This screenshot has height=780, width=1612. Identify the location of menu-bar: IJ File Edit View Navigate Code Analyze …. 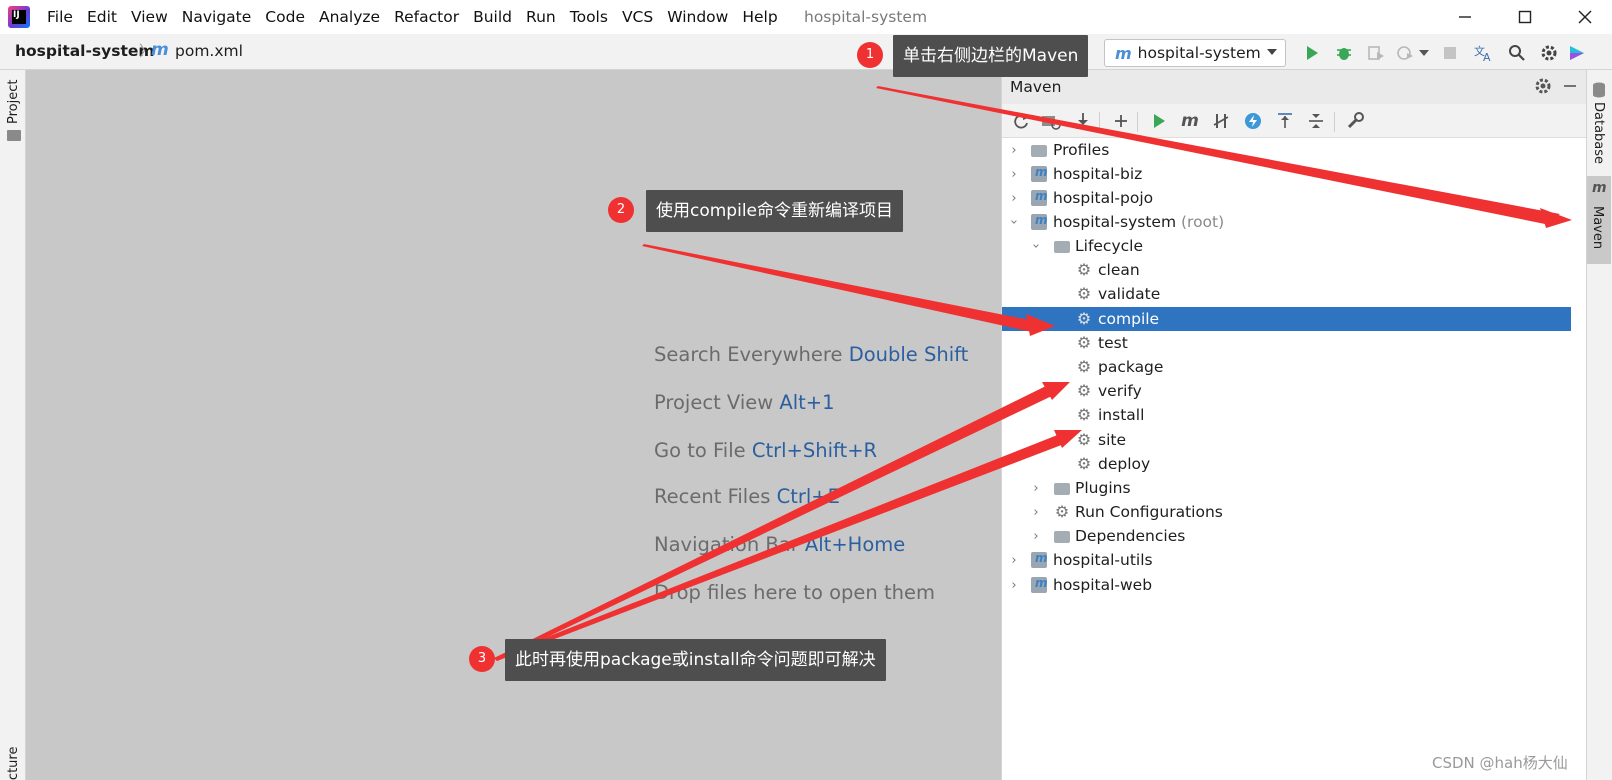
(806, 17).